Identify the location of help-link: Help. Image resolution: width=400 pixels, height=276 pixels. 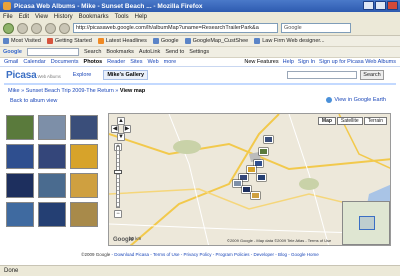
(288, 62).